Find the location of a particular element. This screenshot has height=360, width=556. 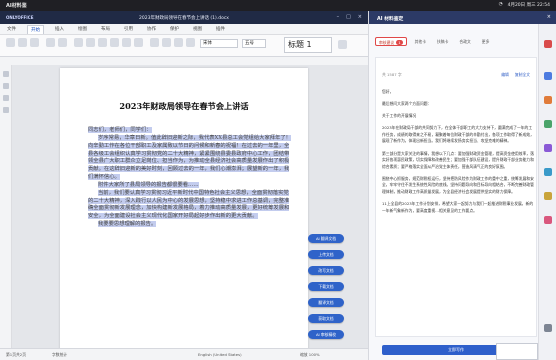

fetch-doc-button: 获取文档 is located at coordinates (326, 318).